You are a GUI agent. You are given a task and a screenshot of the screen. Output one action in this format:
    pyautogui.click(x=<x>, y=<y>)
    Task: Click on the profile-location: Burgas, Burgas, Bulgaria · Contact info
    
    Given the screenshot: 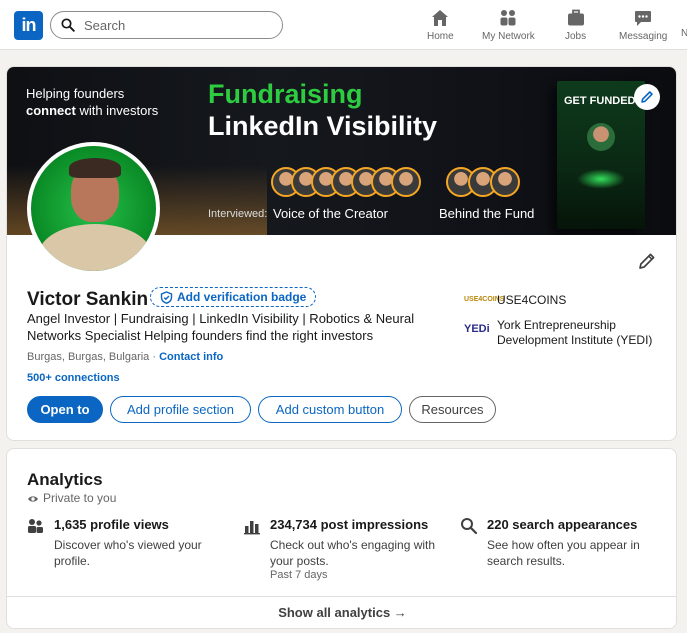 What is the action you would take?
    pyautogui.click(x=125, y=357)
    